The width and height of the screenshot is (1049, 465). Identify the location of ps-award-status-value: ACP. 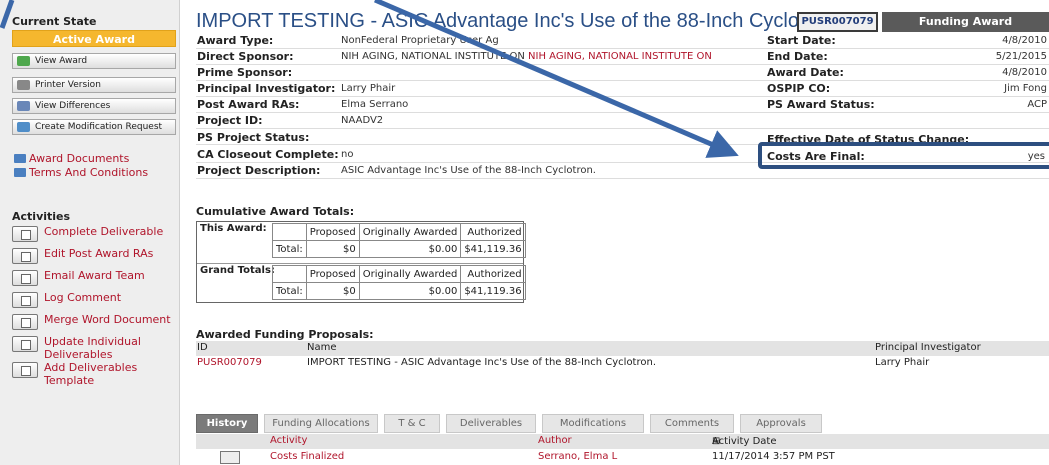
(1037, 104).